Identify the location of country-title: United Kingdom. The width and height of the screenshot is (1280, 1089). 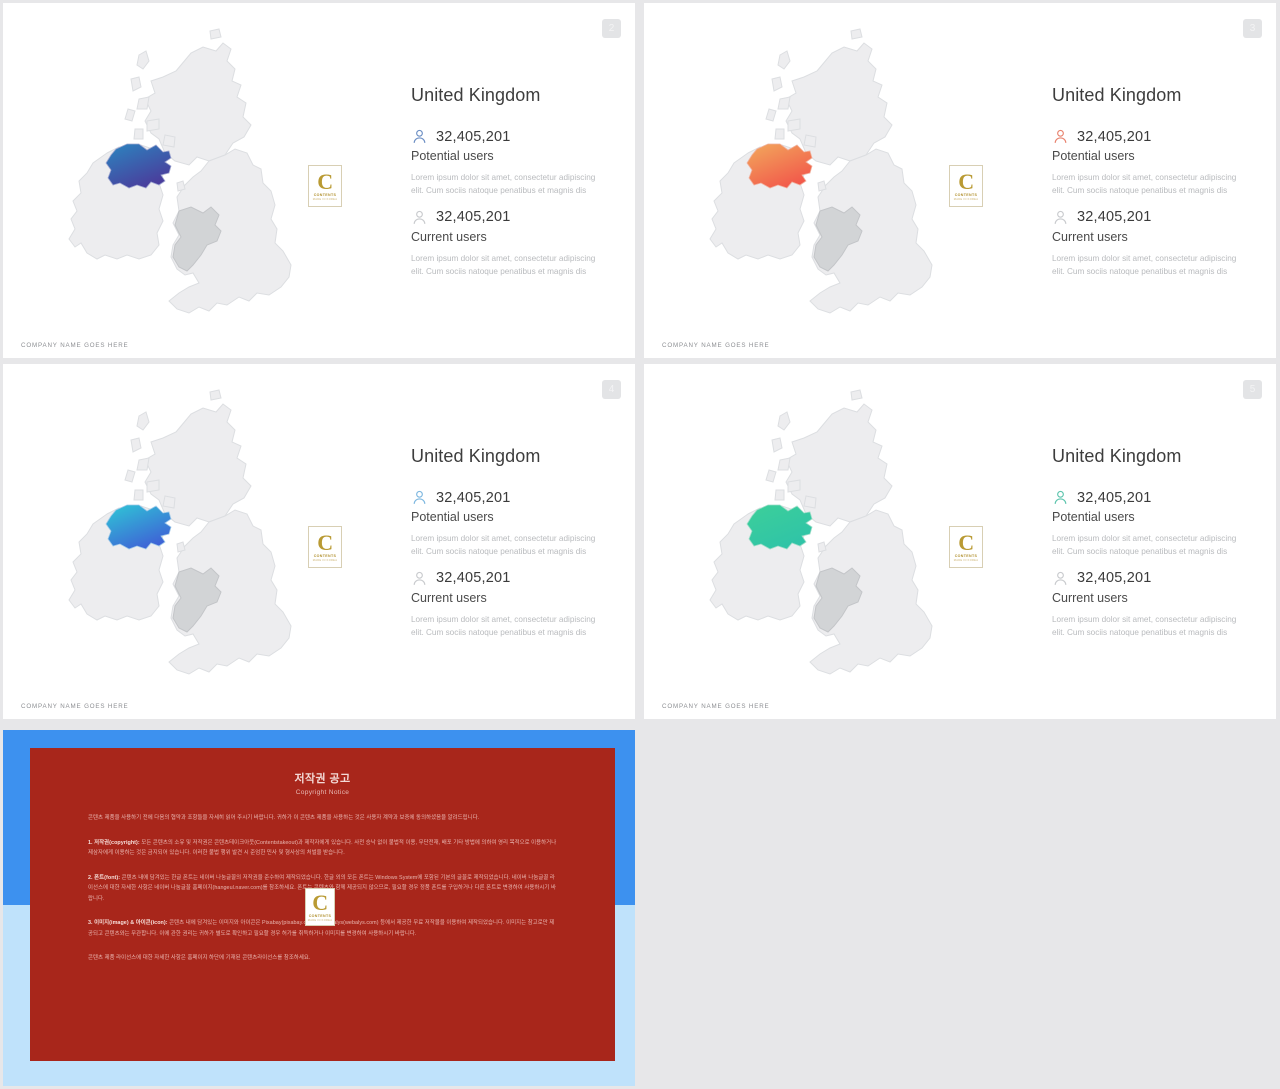
(476, 456).